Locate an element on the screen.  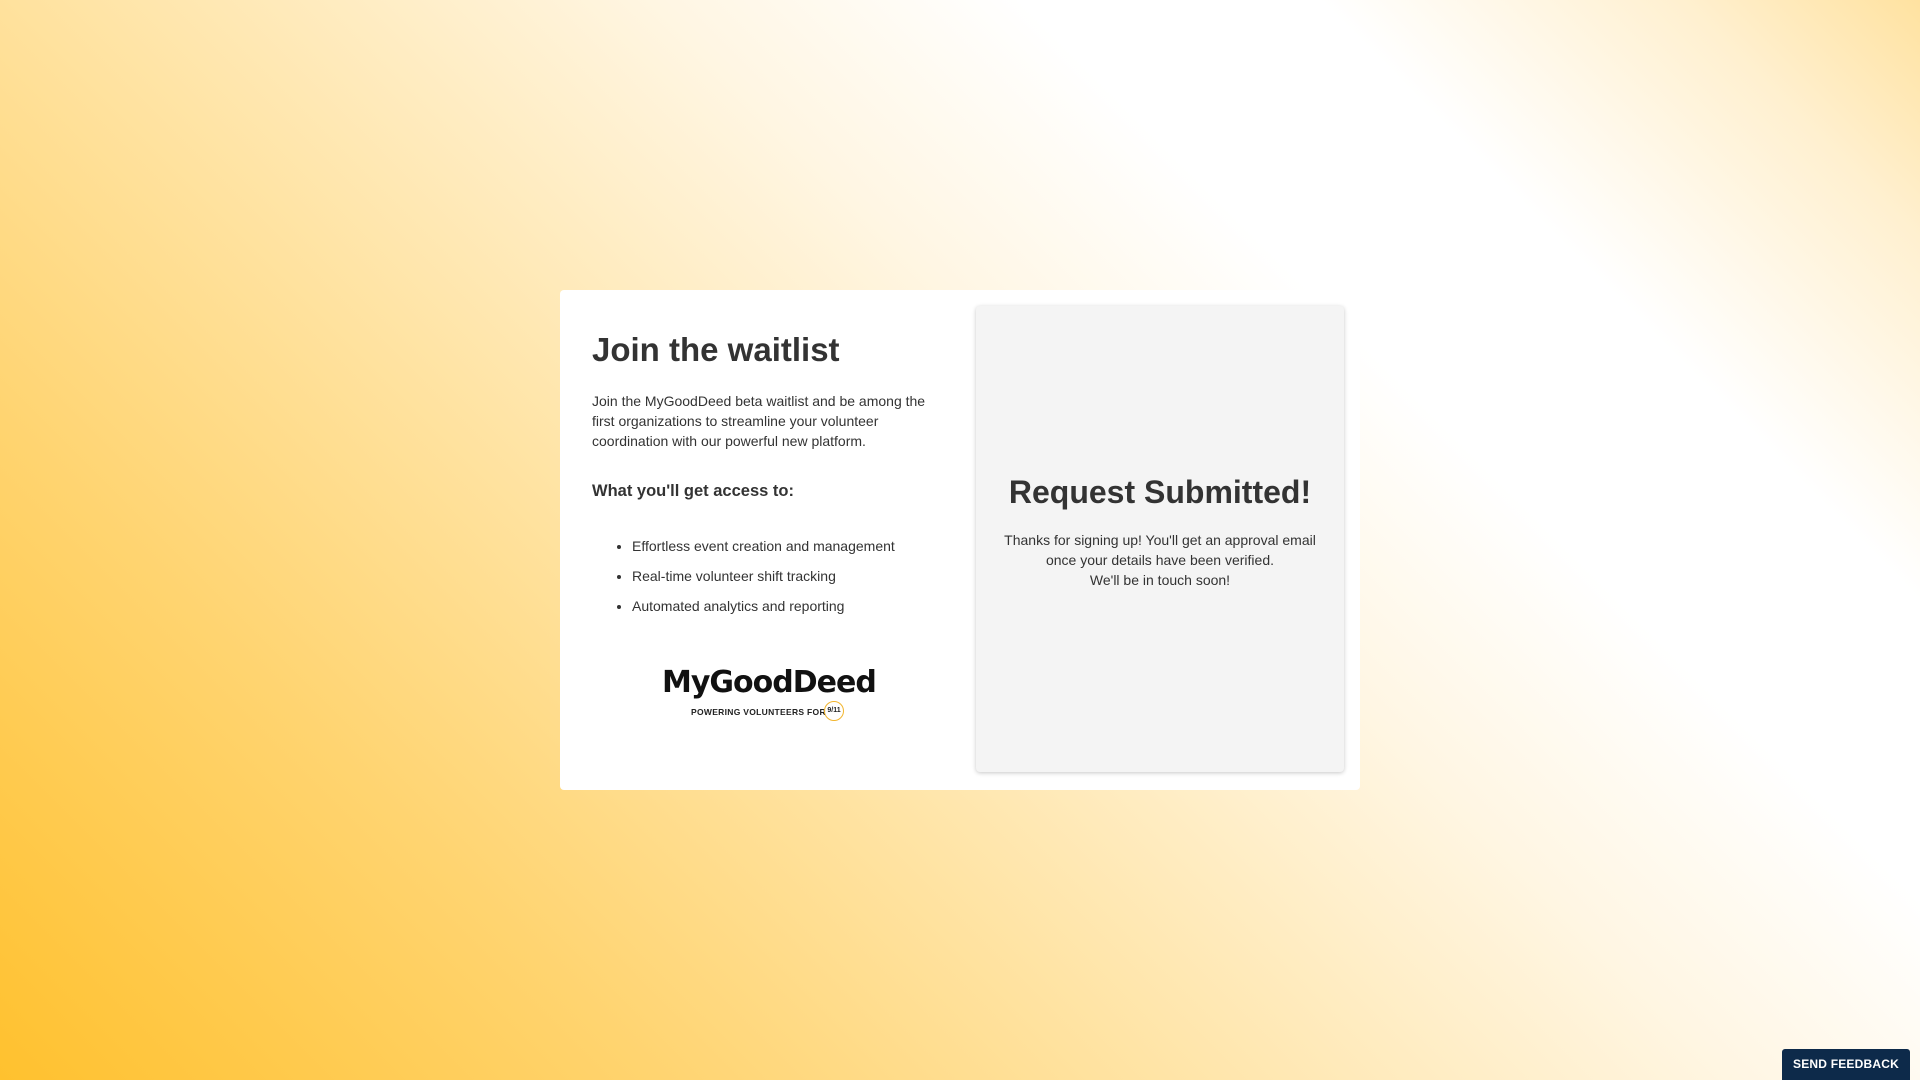
feature-item: Automated analytics and reporting is located at coordinates (763, 610).